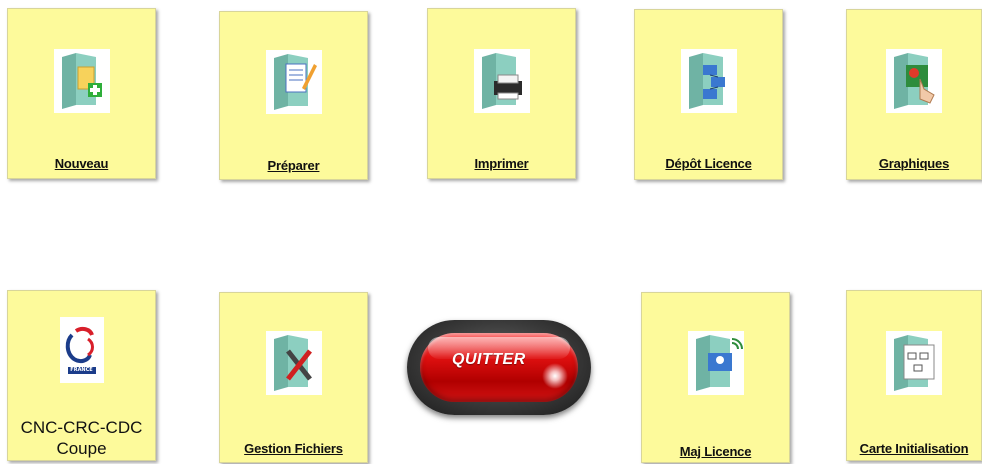 Image resolution: width=982 pixels, height=464 pixels. What do you see at coordinates (81, 370) in the screenshot?
I see `logo-text: FRANCE` at bounding box center [81, 370].